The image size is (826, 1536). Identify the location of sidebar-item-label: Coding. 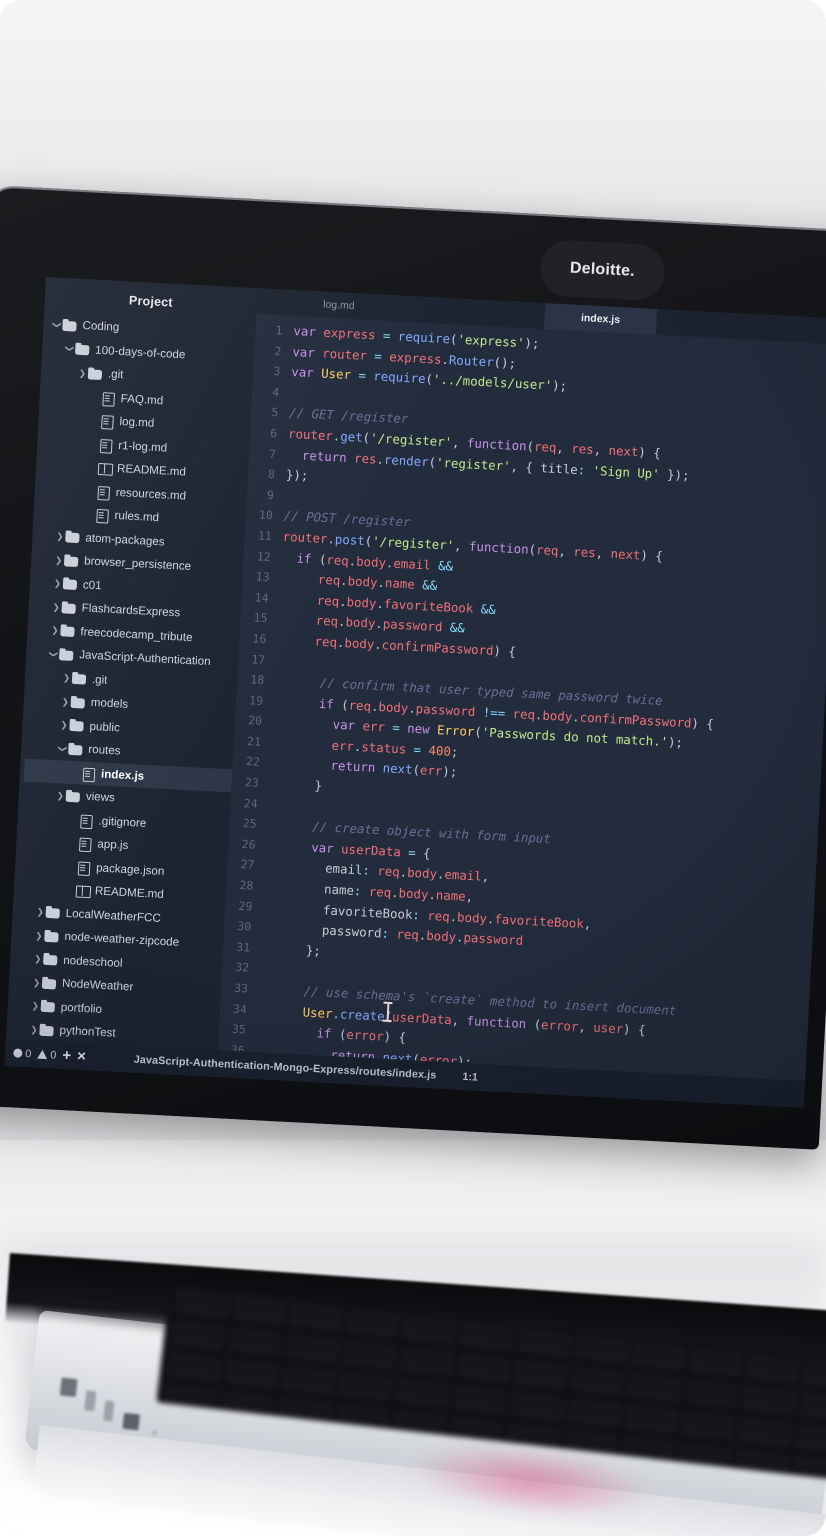
(101, 327).